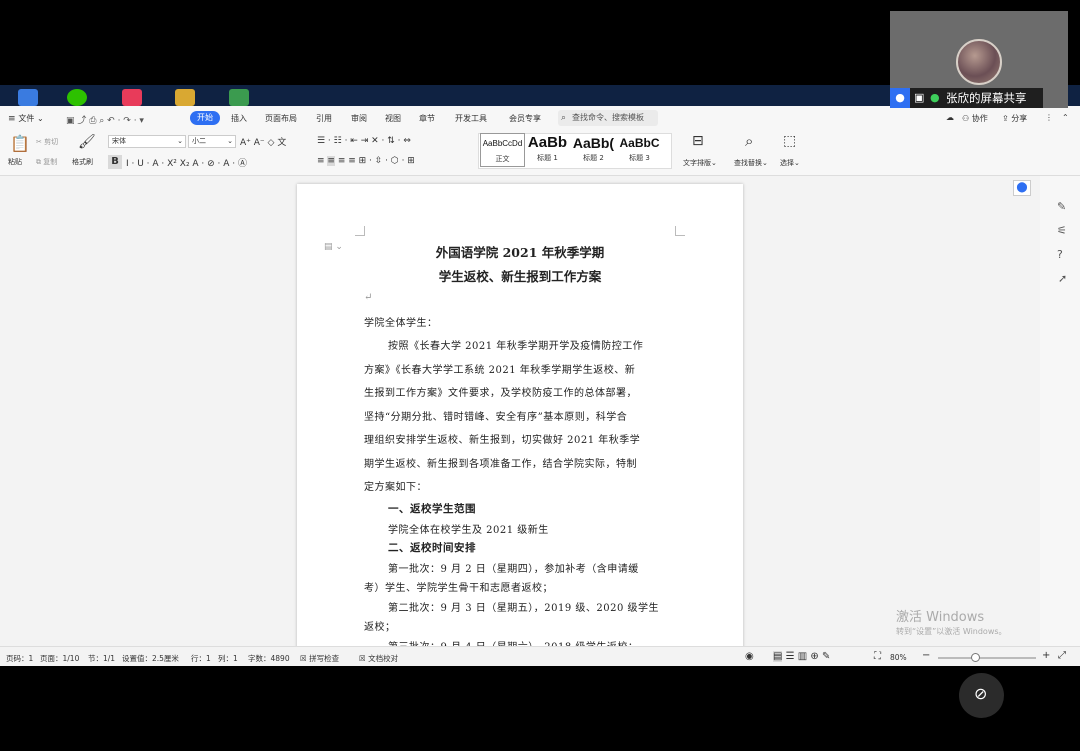  I want to click on zoom-level: 80%, so click(898, 657).